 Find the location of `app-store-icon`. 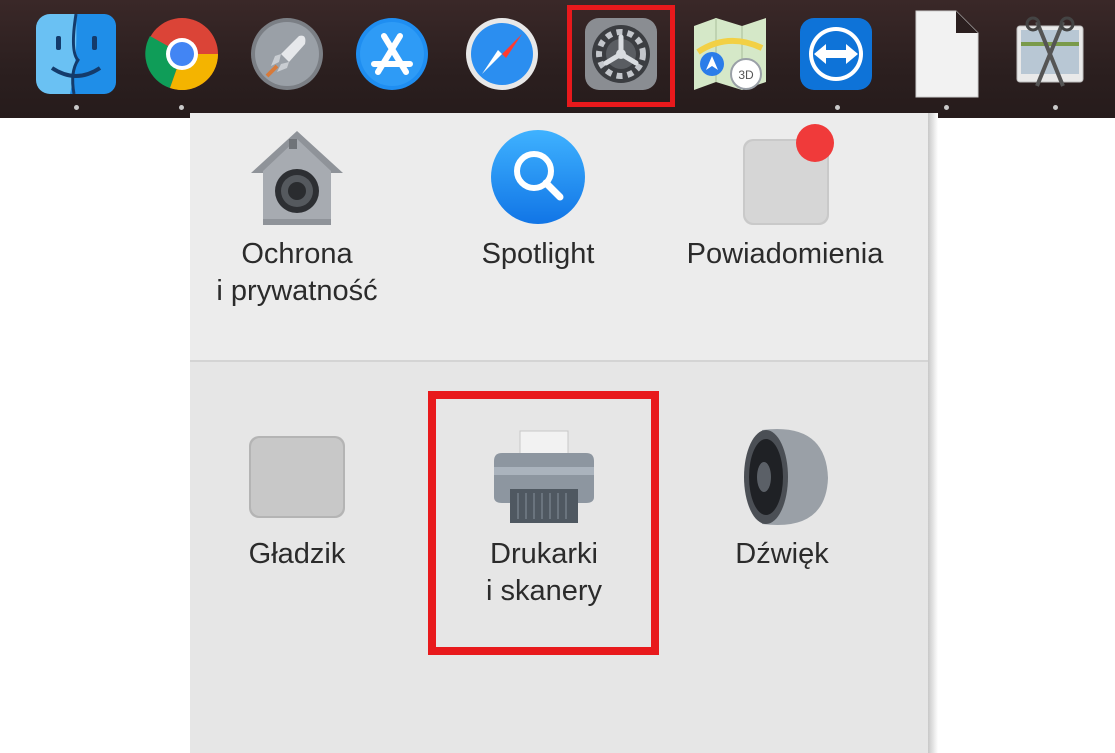

app-store-icon is located at coordinates (392, 54).